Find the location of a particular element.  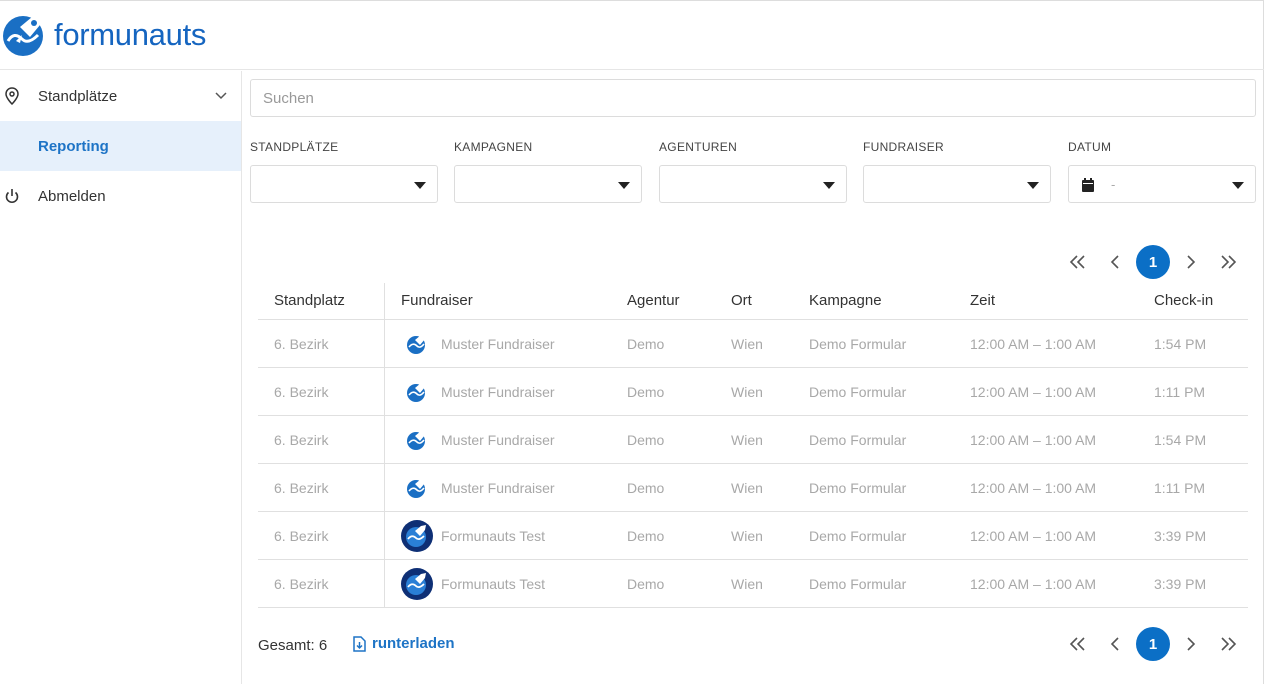

filter-label: KAMPAGNEN is located at coordinates (493, 147).